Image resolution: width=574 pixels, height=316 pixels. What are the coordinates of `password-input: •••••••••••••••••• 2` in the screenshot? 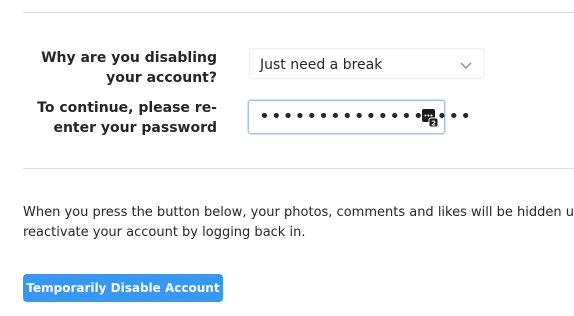 It's located at (359, 117).